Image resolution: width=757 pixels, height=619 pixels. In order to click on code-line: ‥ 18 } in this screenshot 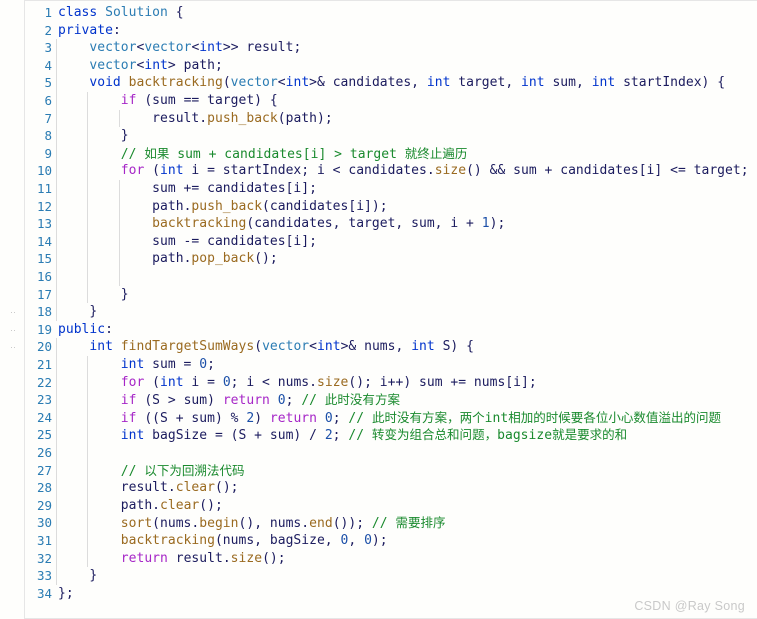, I will do `click(378, 312)`.